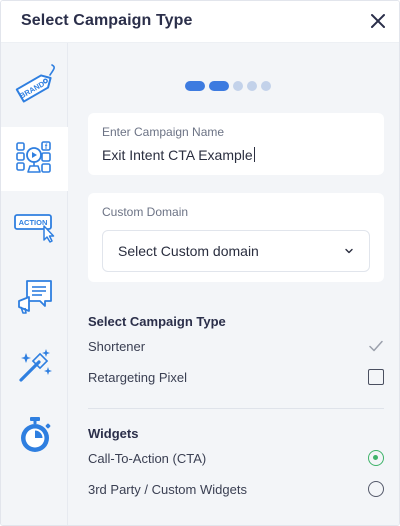  I want to click on sidebar-item-announcement, so click(34, 297).